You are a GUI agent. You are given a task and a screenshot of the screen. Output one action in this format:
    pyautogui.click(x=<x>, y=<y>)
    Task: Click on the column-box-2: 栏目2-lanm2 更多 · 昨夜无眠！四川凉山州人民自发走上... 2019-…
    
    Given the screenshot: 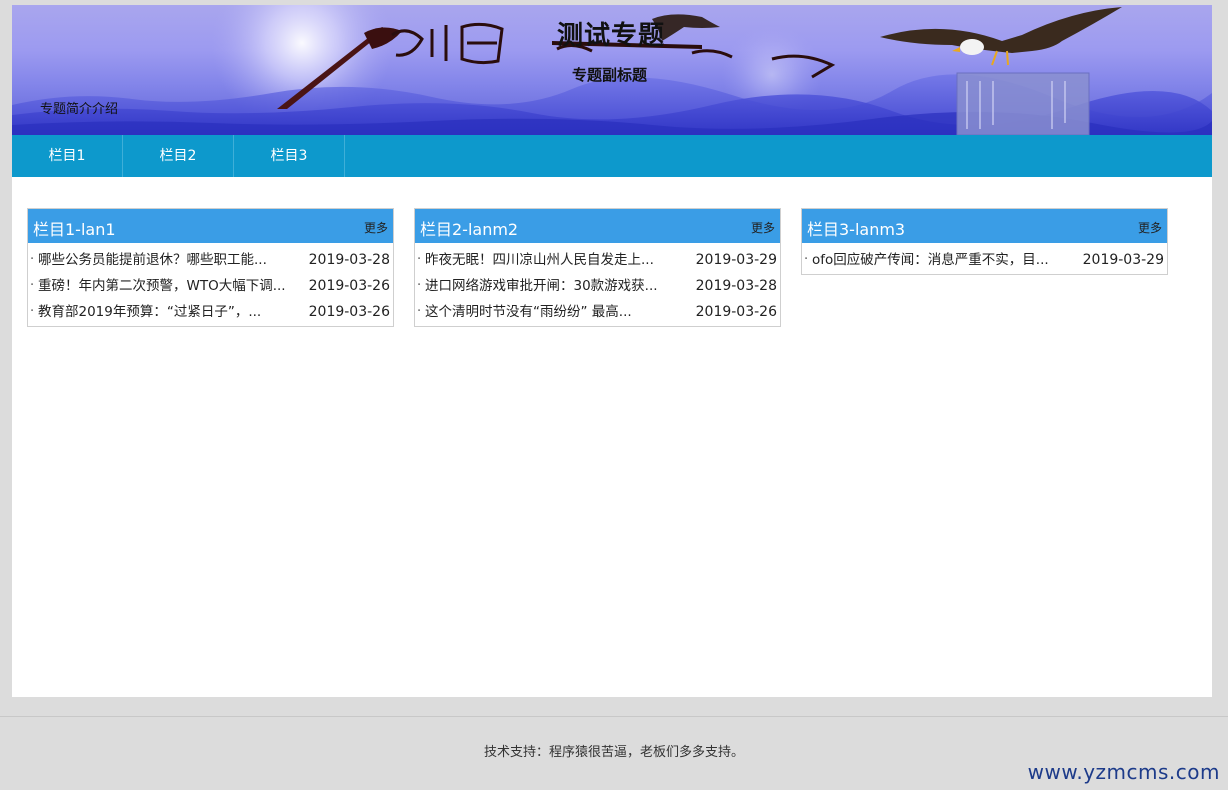 What is the action you would take?
    pyautogui.click(x=597, y=267)
    